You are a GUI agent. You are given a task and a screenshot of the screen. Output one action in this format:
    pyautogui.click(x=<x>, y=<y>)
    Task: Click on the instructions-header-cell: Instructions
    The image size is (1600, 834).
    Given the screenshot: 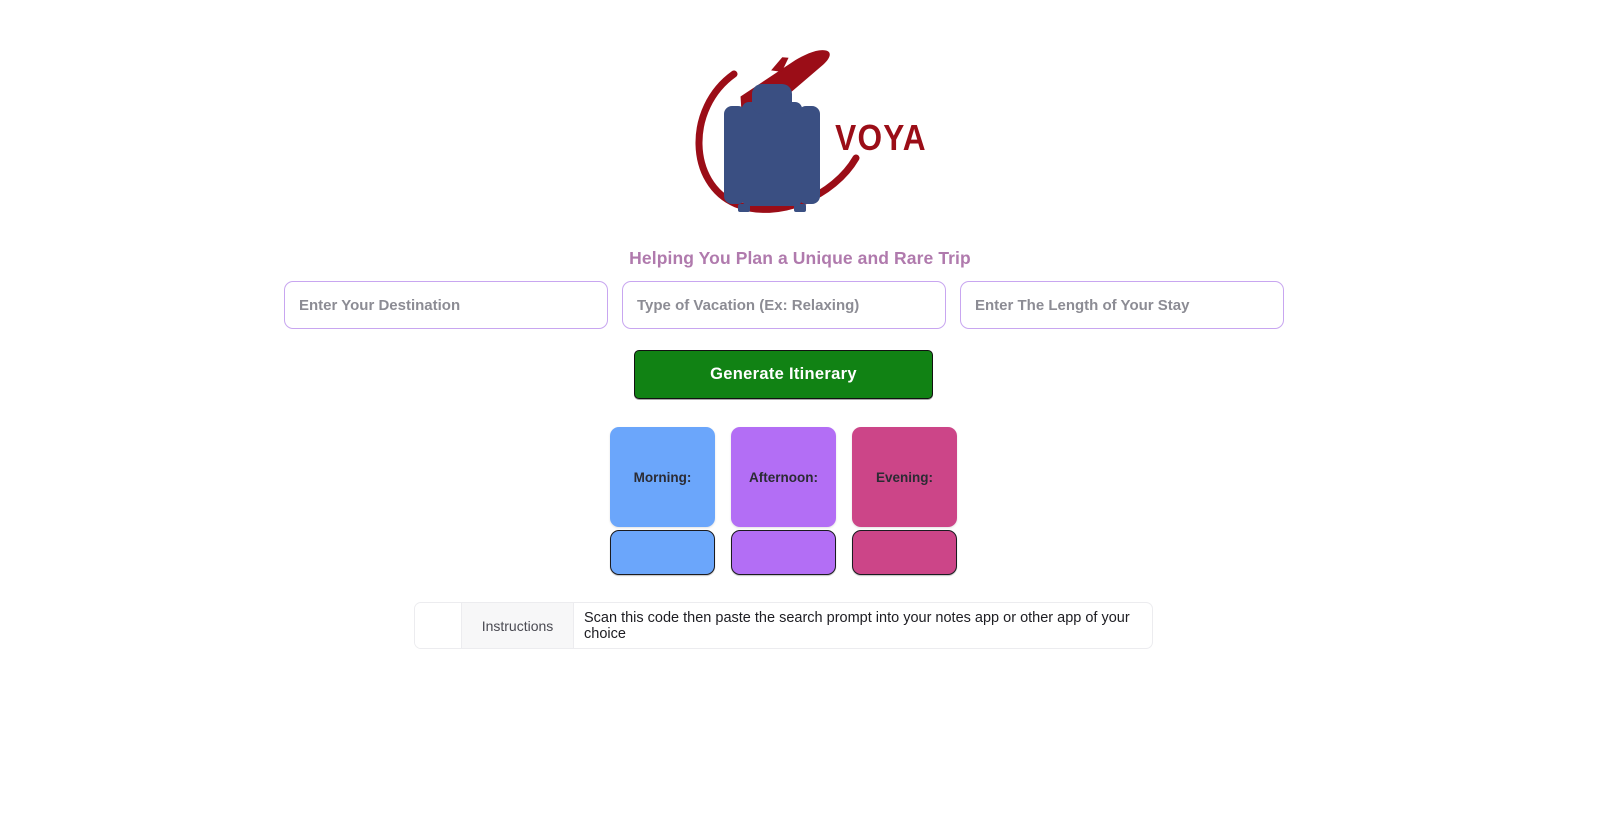 What is the action you would take?
    pyautogui.click(x=518, y=625)
    